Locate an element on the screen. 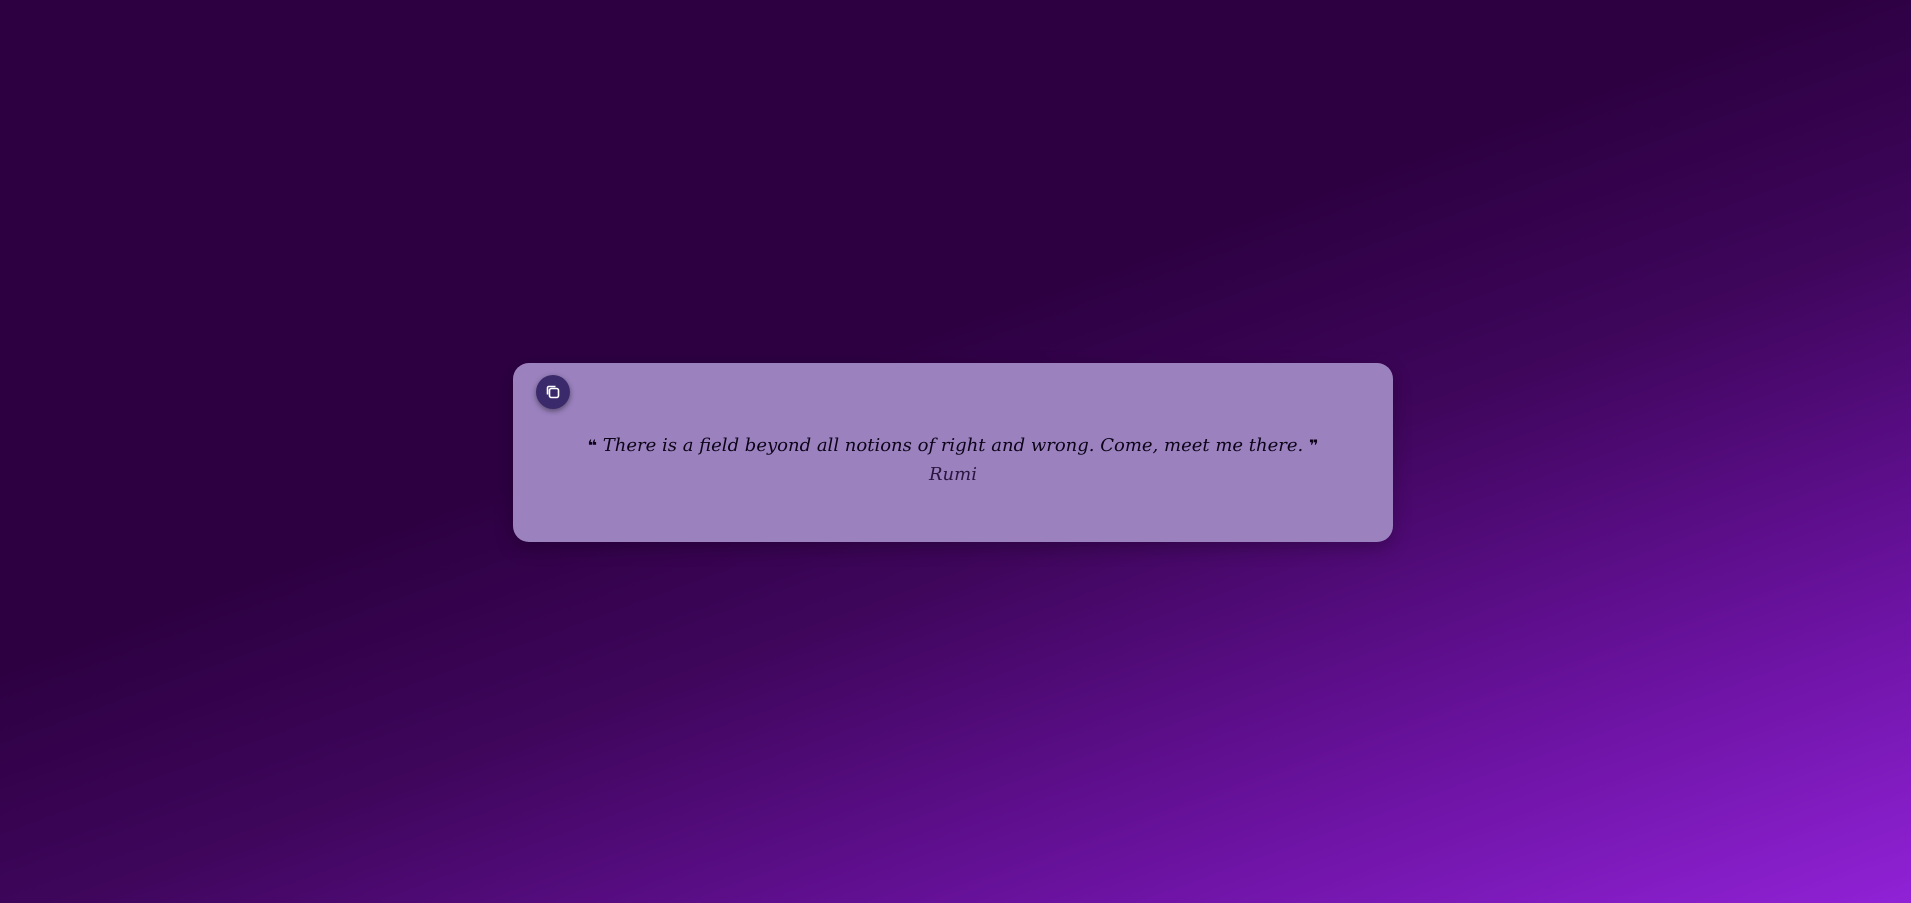 The image size is (1911, 903). copy-button is located at coordinates (553, 392).